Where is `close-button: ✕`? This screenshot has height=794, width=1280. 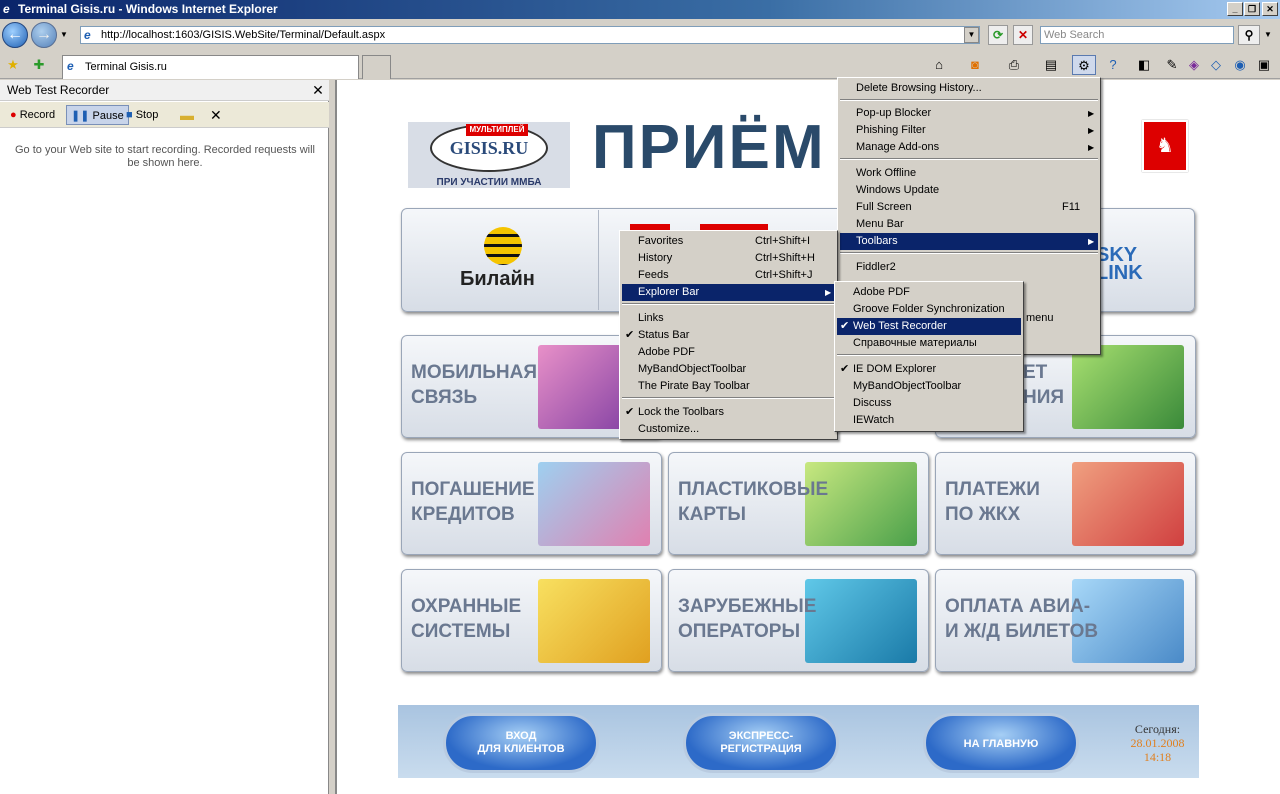
close-button: ✕ is located at coordinates (1270, 9).